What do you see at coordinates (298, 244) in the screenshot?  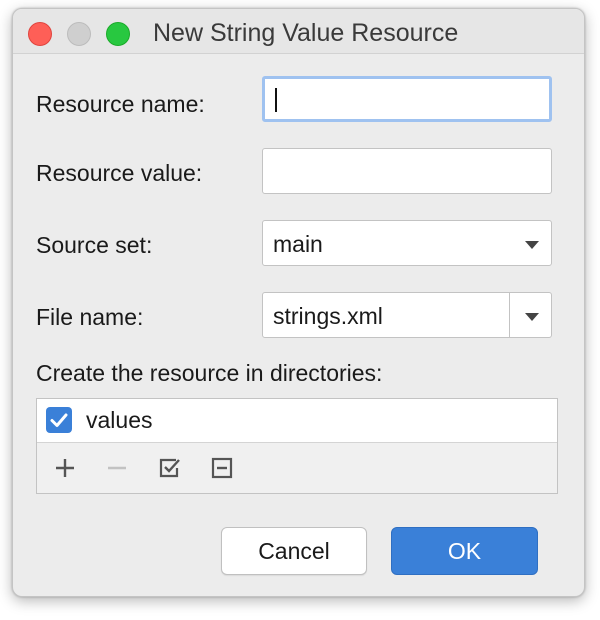 I see `source-set-value: main` at bounding box center [298, 244].